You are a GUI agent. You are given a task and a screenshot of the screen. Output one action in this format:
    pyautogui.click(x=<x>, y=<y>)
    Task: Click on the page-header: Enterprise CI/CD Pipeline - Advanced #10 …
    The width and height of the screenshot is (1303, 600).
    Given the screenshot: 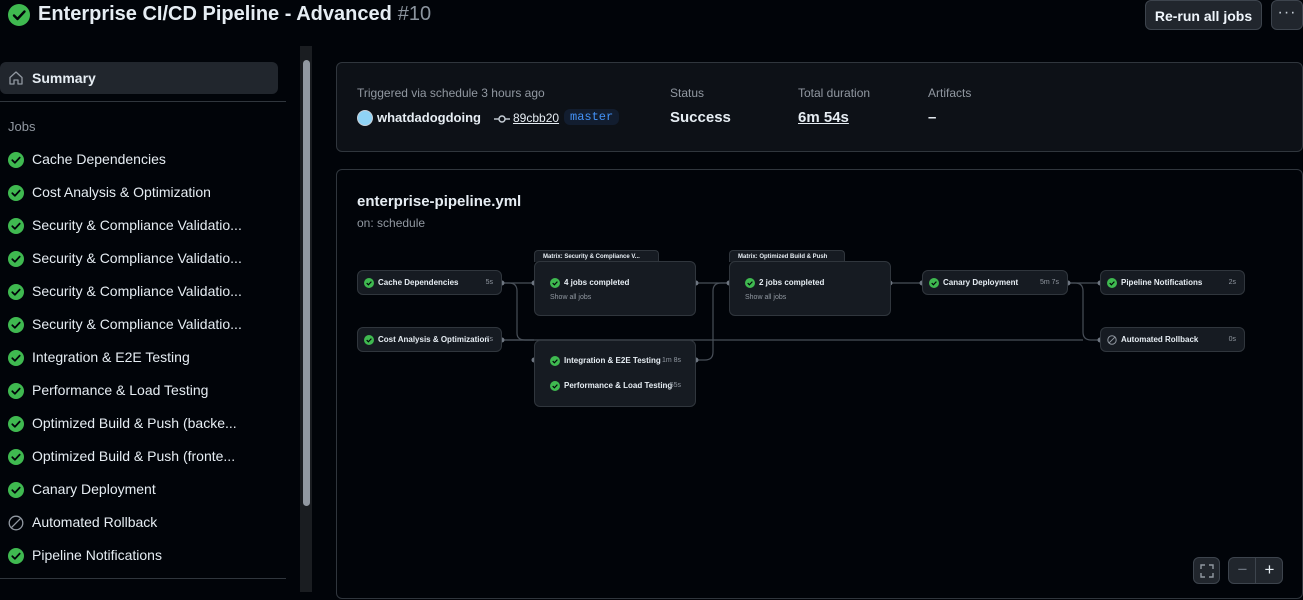 What is the action you would take?
    pyautogui.click(x=651, y=20)
    